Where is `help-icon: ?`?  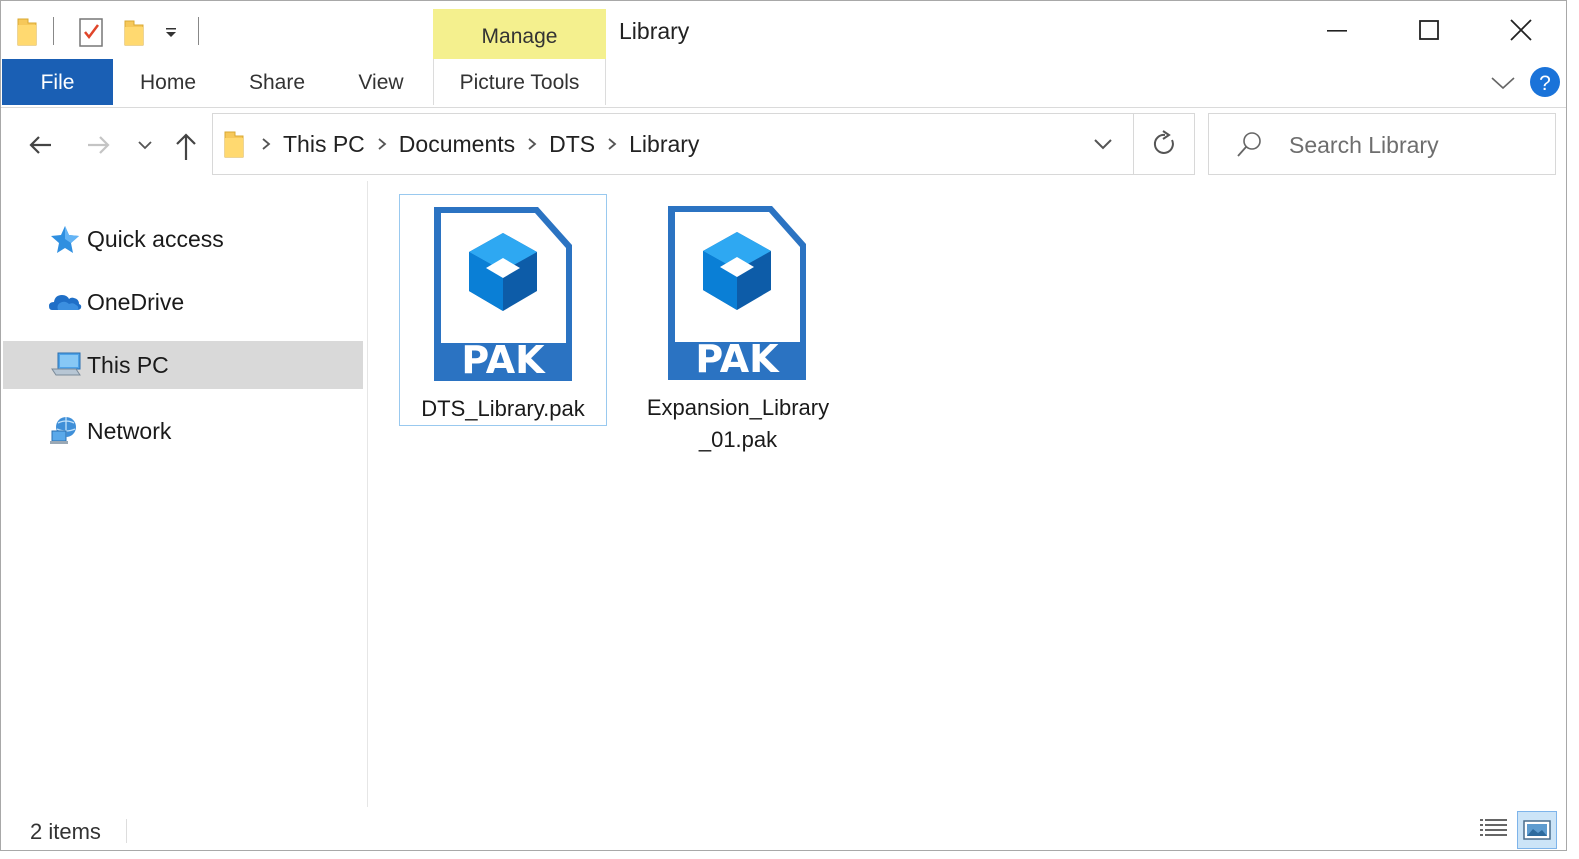
help-icon: ? is located at coordinates (1545, 82).